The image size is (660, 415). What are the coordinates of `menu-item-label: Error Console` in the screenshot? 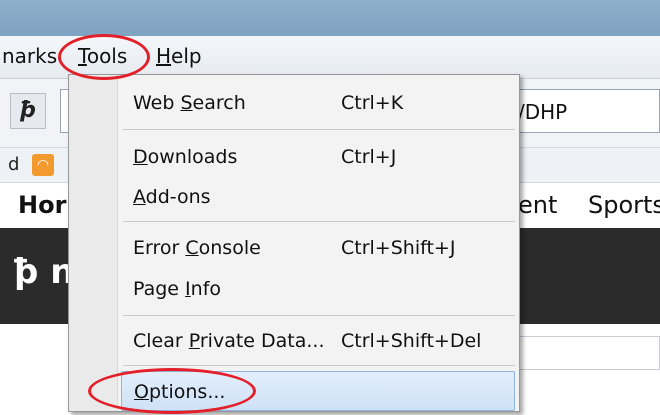 It's located at (197, 248).